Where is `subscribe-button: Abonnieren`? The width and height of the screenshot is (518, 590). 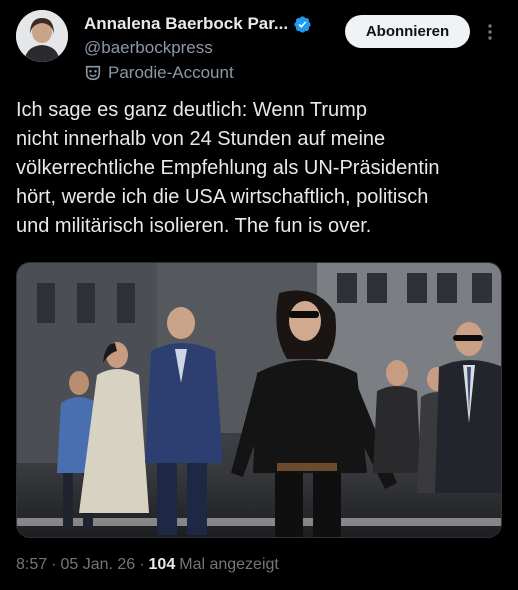
subscribe-button: Abonnieren is located at coordinates (407, 31).